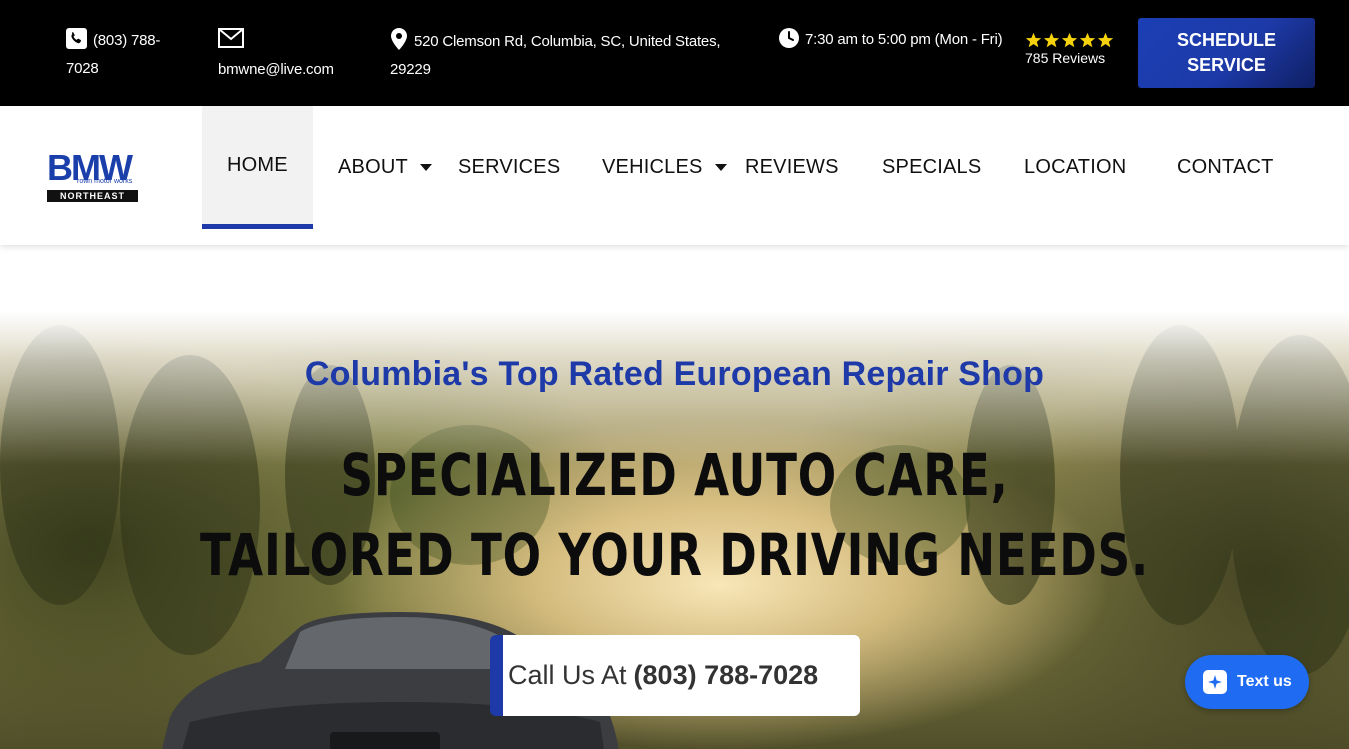  What do you see at coordinates (276, 69) in the screenshot?
I see `email-text: bmwne@live.com` at bounding box center [276, 69].